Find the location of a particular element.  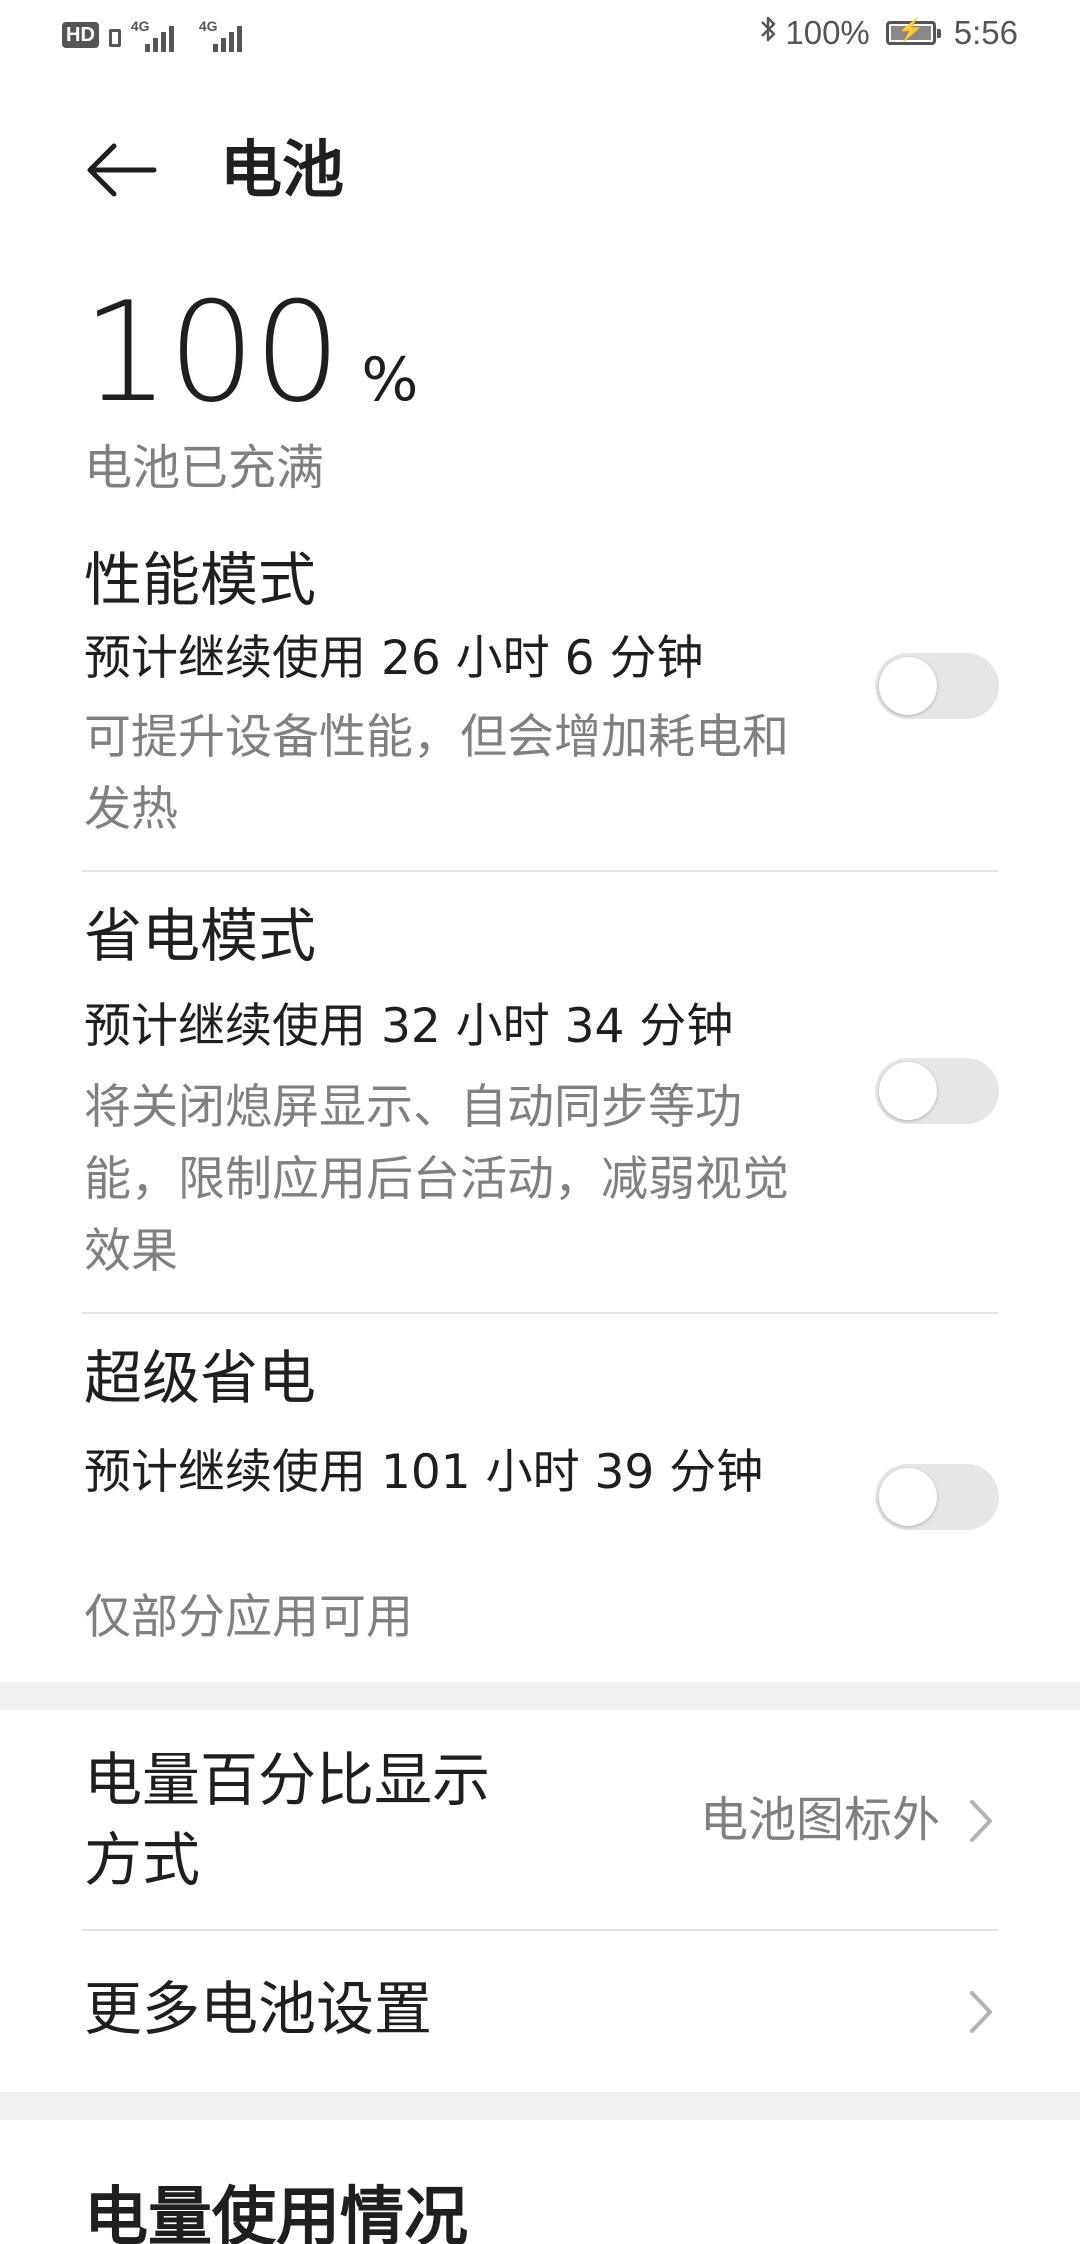

mode-estimate: 预计继续使用 26 小时 6 分钟 is located at coordinates (394, 658).